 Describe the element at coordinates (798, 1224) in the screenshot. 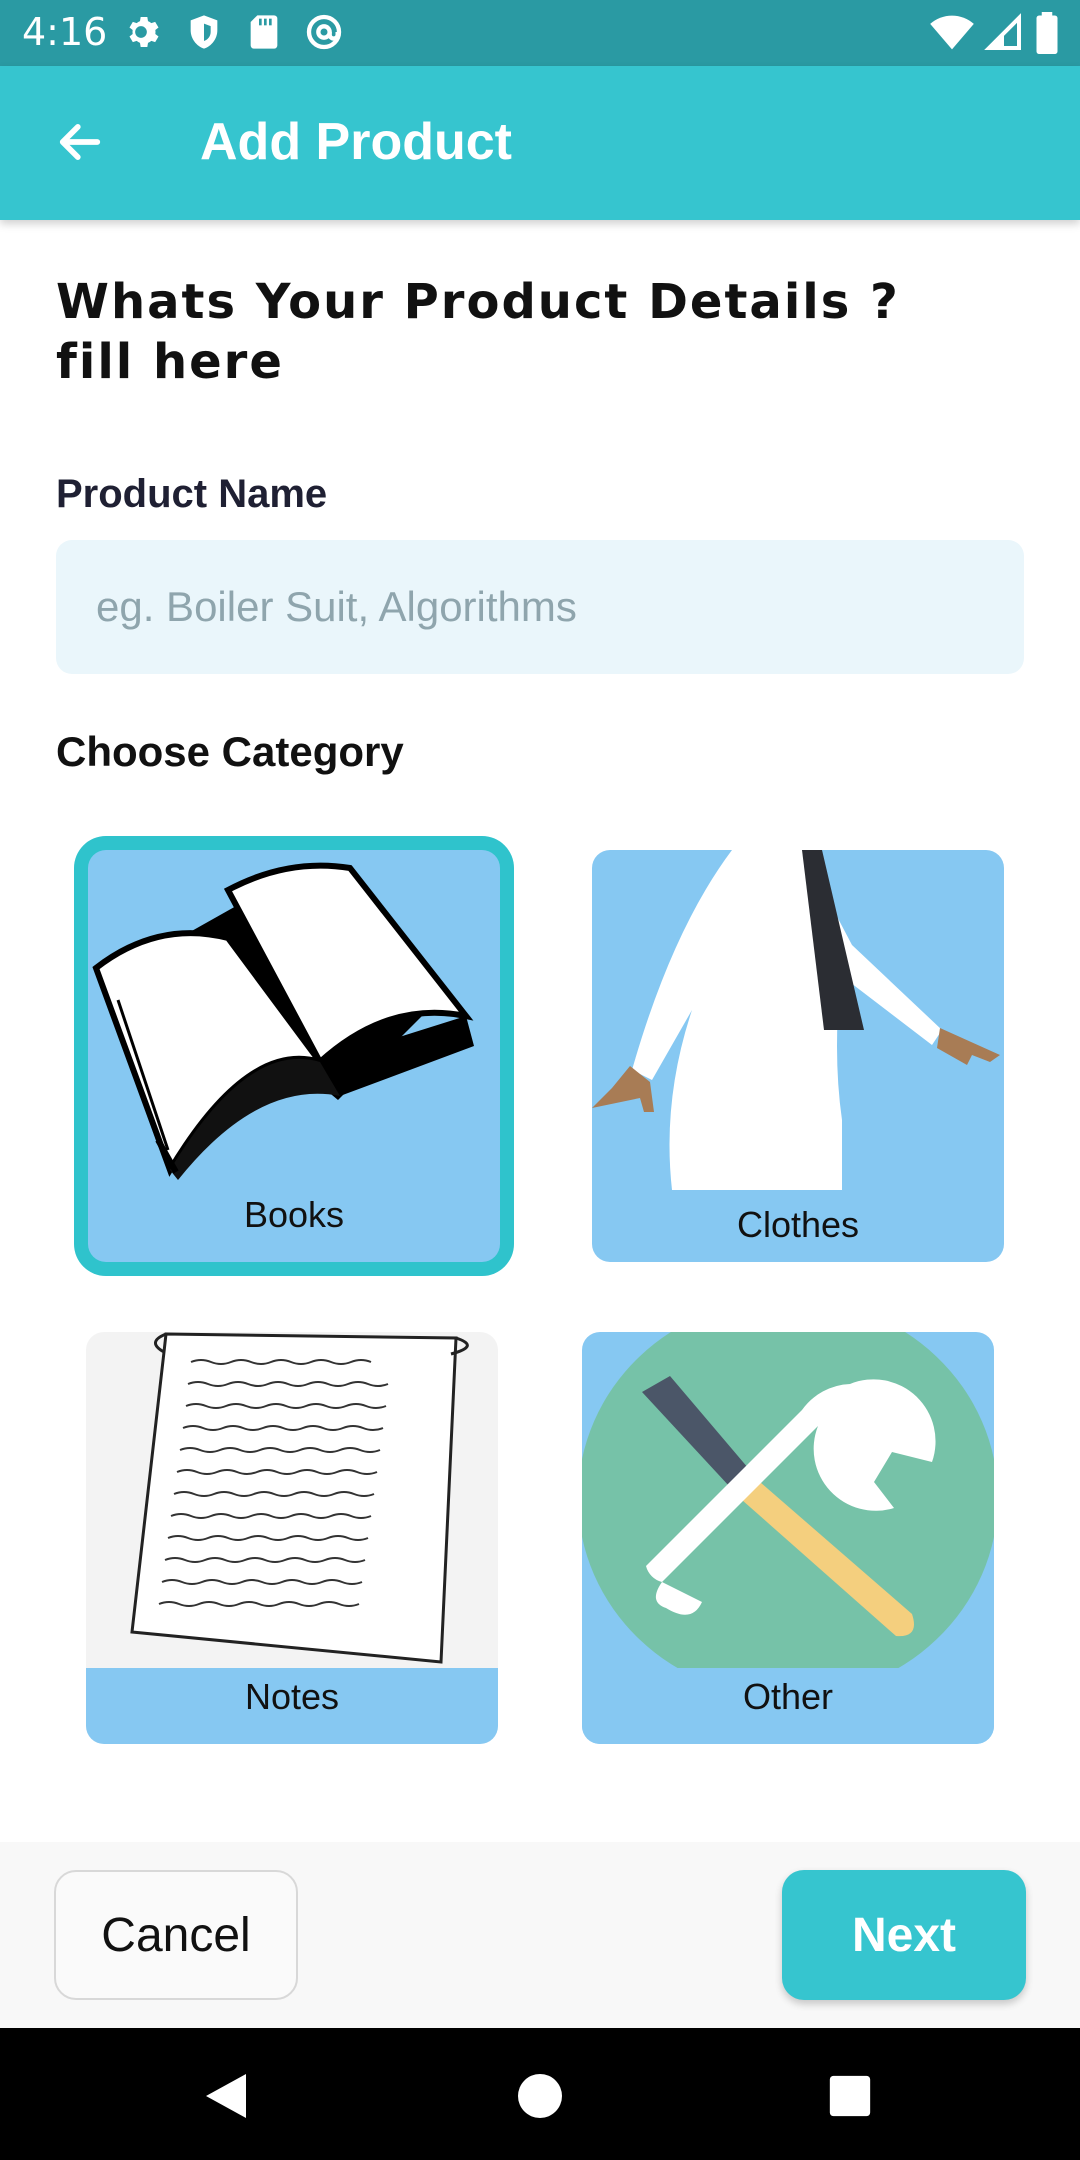

I see `category-label-clothes: Clothes` at that location.